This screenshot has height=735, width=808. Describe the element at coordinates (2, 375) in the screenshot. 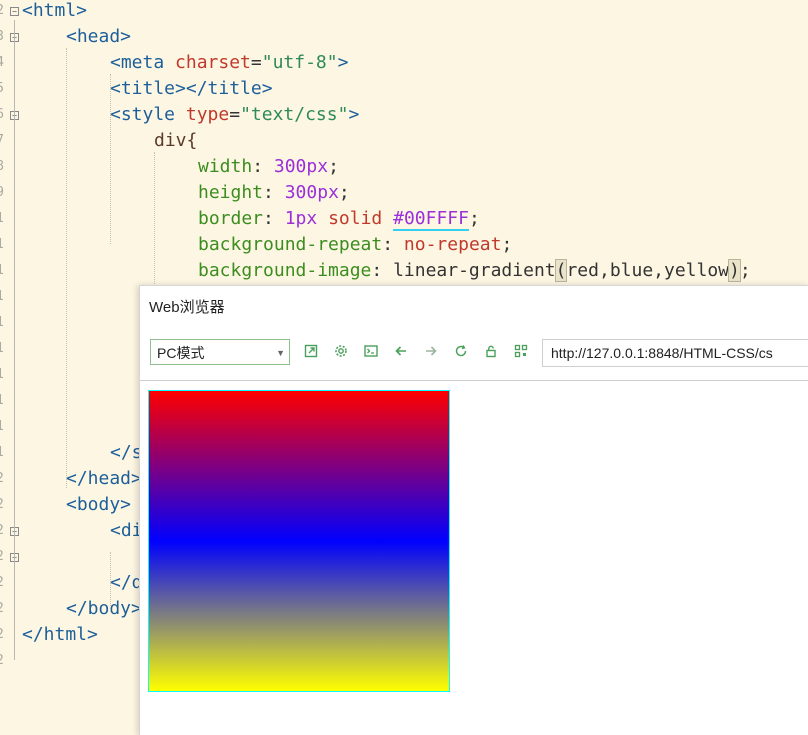

I see `line-number: 16` at that location.